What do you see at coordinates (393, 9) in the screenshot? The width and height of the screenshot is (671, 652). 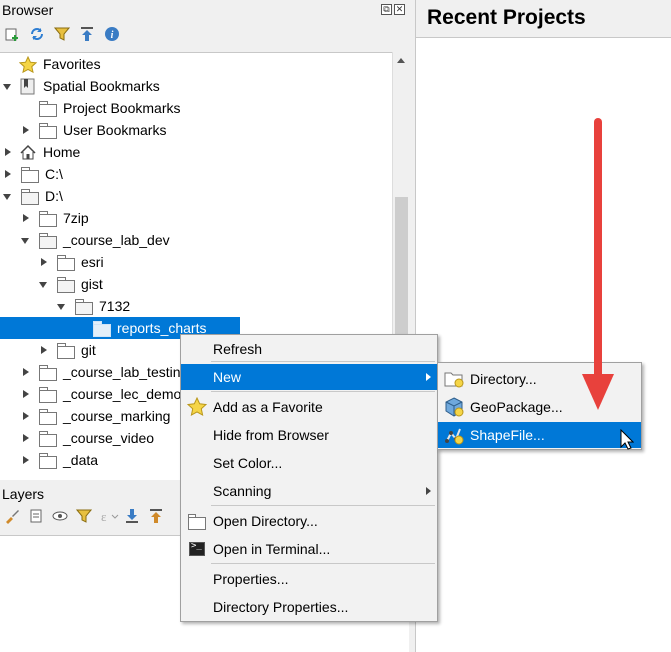 I see `browser-dock-controls: ⧉ ✕` at bounding box center [393, 9].